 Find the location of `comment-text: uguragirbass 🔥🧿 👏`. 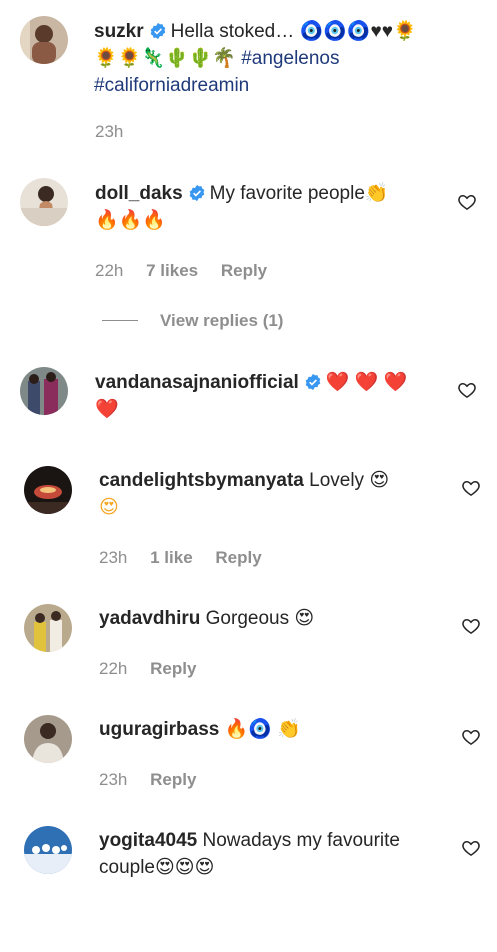

comment-text: uguragirbass 🔥🧿 👏 is located at coordinates (269, 729).